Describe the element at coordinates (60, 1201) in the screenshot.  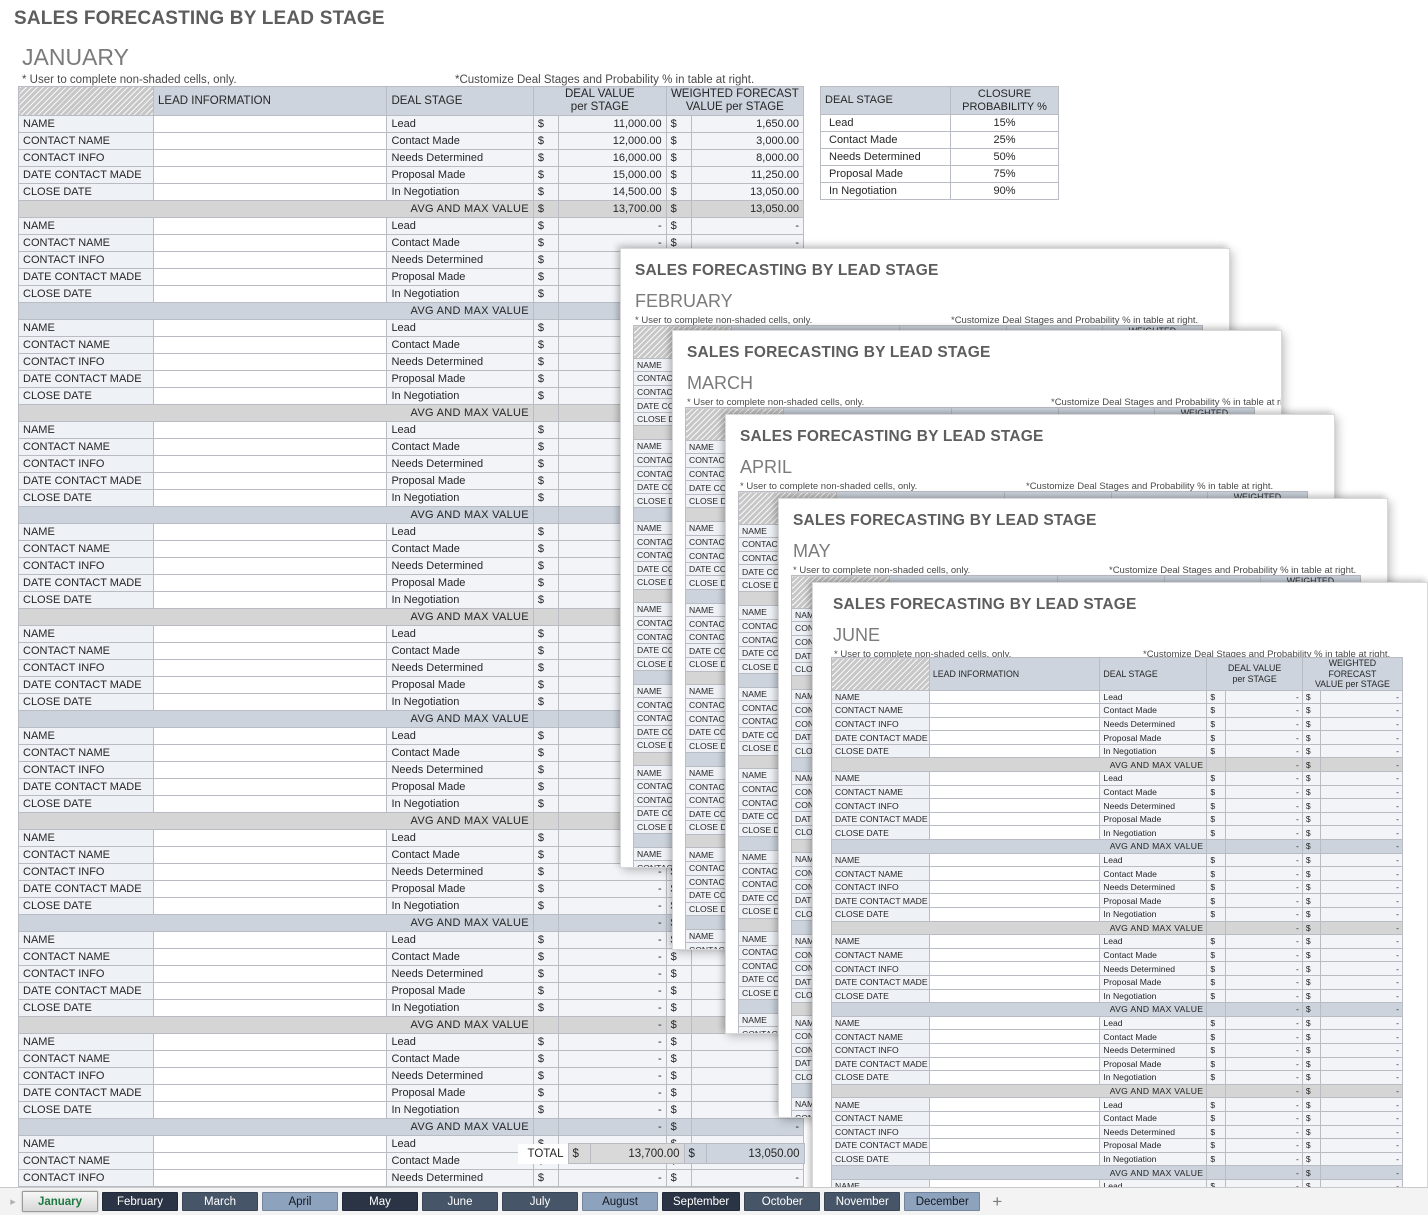
I see `sheet-tab-january: January` at that location.